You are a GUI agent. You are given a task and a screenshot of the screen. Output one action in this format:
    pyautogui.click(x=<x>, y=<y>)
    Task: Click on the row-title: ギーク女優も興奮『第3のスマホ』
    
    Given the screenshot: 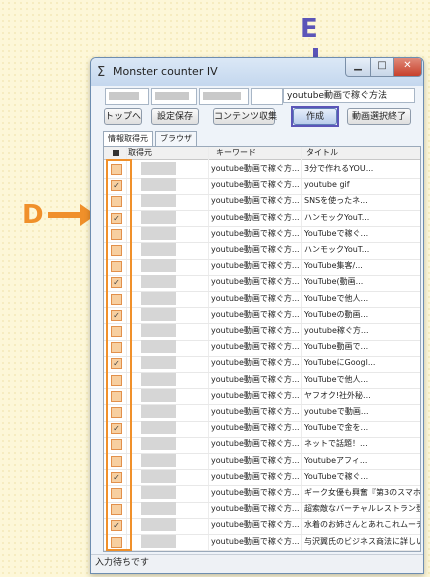 What is the action you would take?
    pyautogui.click(x=362, y=492)
    